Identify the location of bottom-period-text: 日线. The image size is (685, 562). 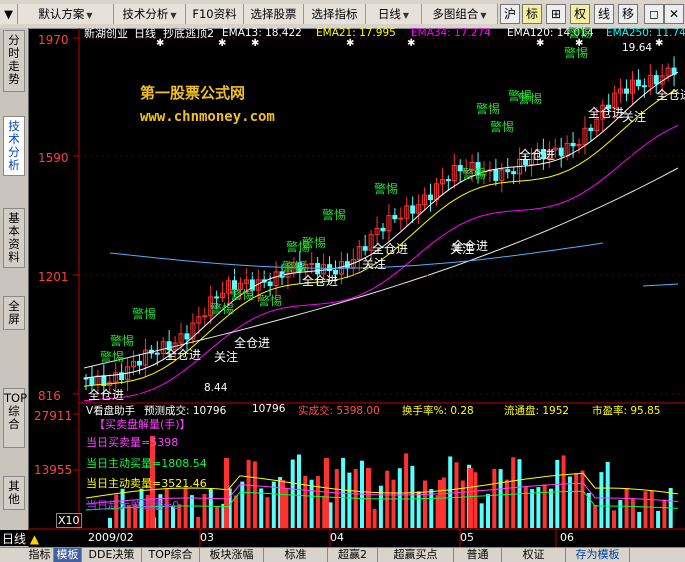
(14, 539).